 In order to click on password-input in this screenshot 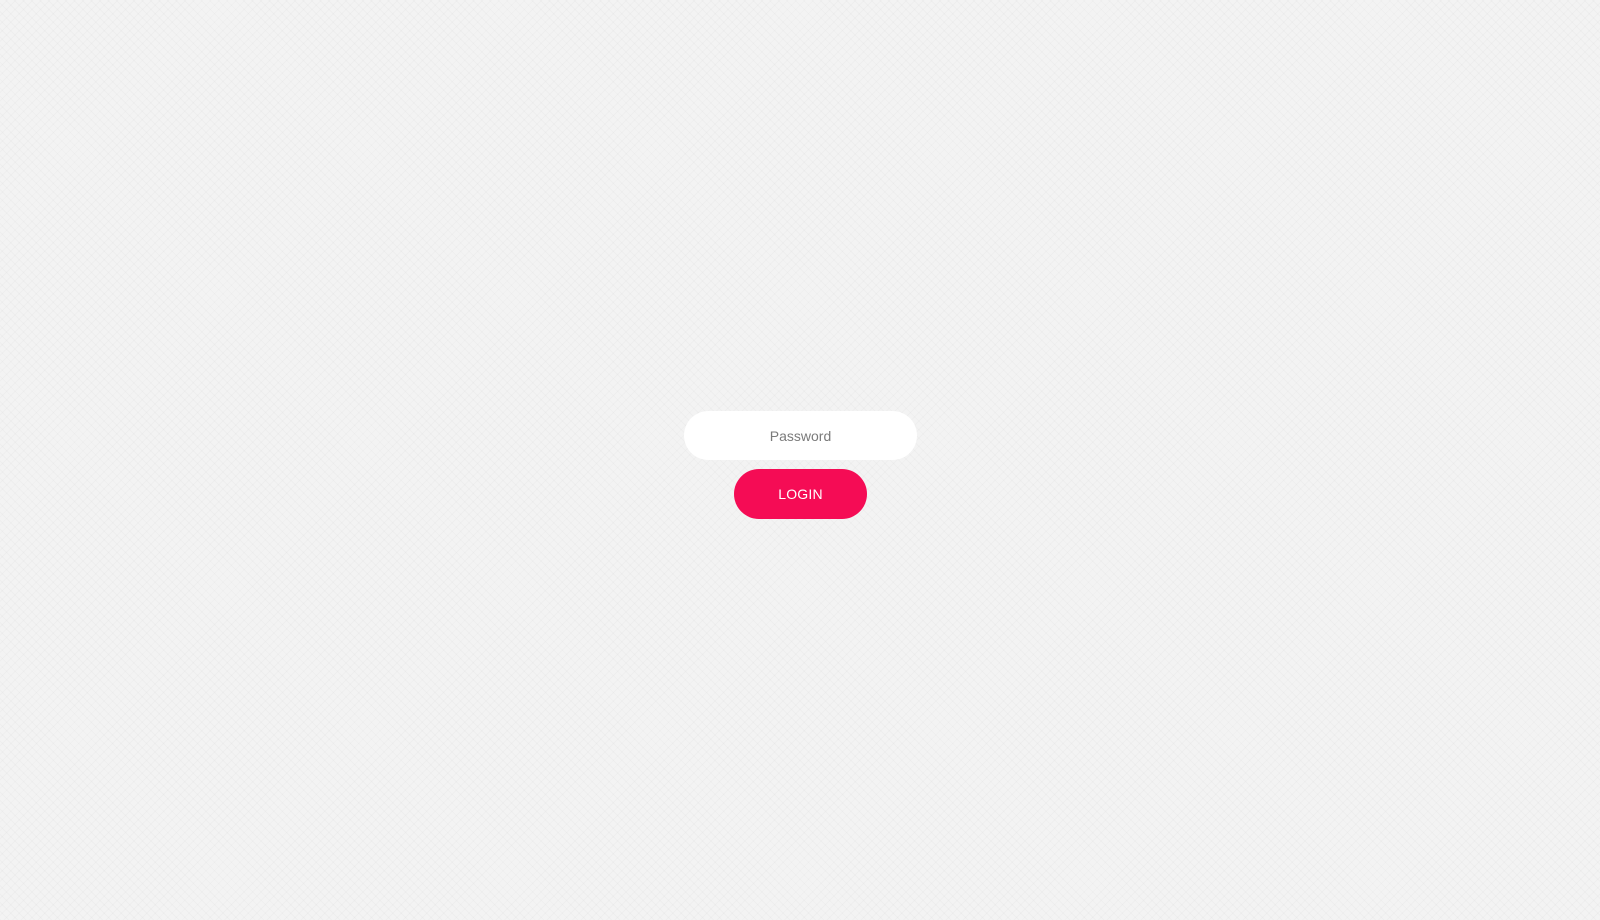, I will do `click(800, 435)`.